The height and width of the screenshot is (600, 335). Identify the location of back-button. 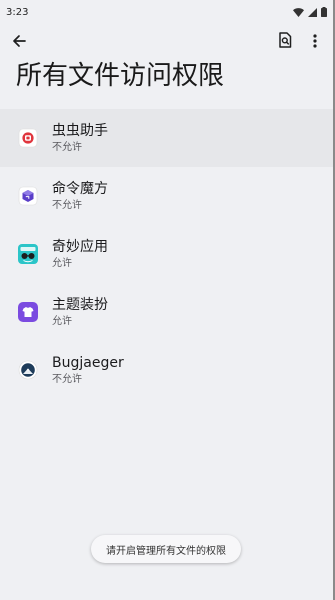
(19, 42).